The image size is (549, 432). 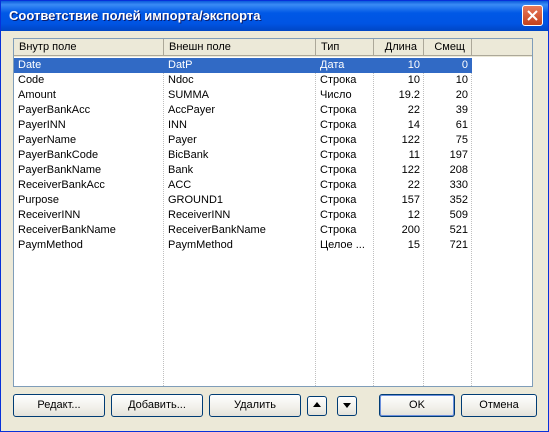 I want to click on cell-offset: 521, so click(x=458, y=230).